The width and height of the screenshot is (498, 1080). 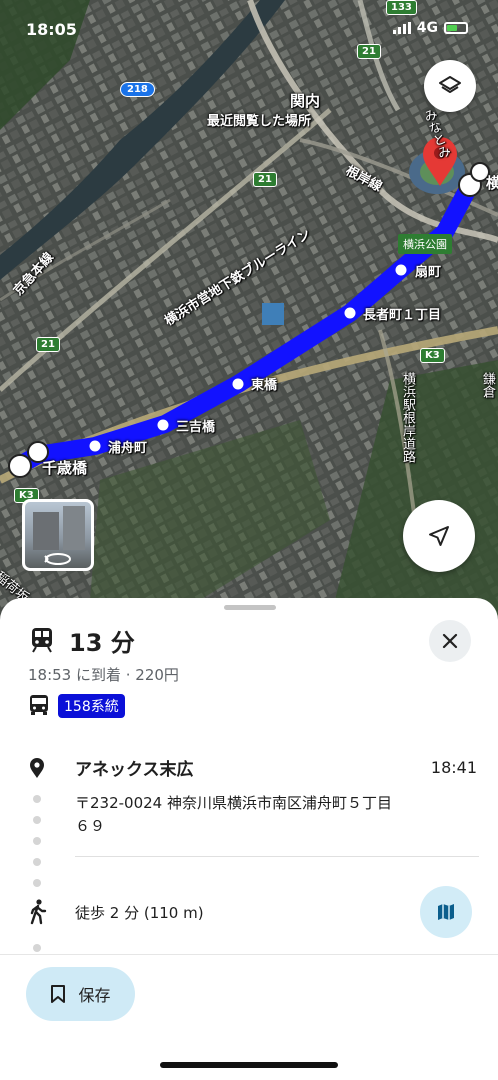 What do you see at coordinates (233, 814) in the screenshot?
I see `stop-address: 〒232-0024 神奈川県横浜市南区浦舟町５丁目６９` at bounding box center [233, 814].